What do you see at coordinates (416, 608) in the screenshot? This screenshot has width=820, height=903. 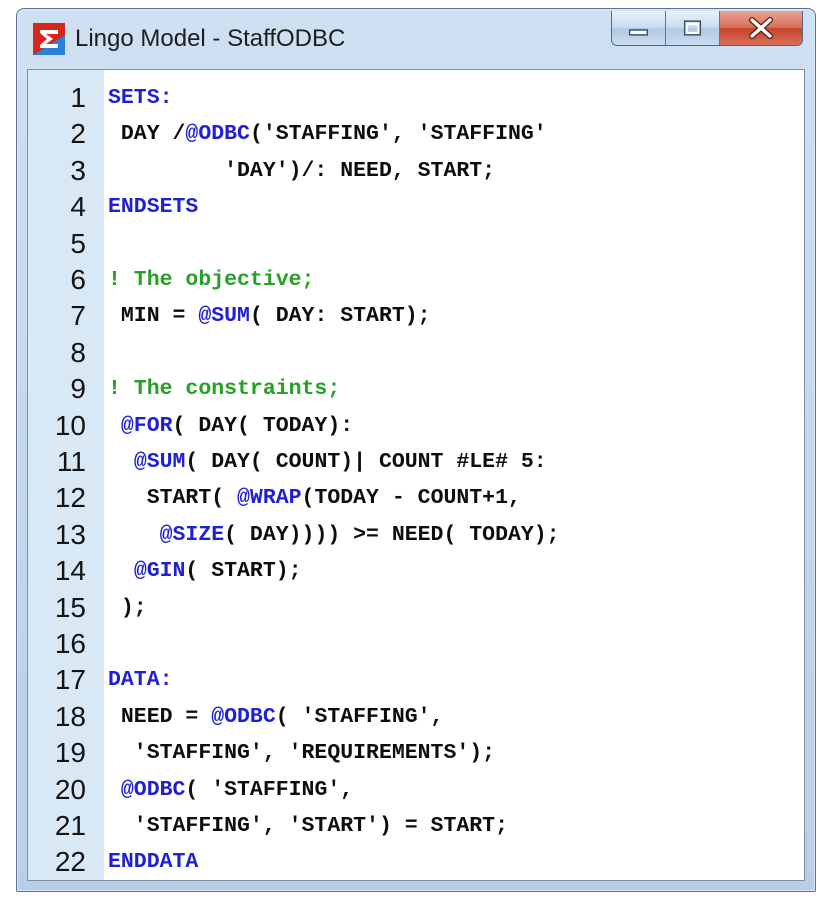 I see `code-line: 15 );` at bounding box center [416, 608].